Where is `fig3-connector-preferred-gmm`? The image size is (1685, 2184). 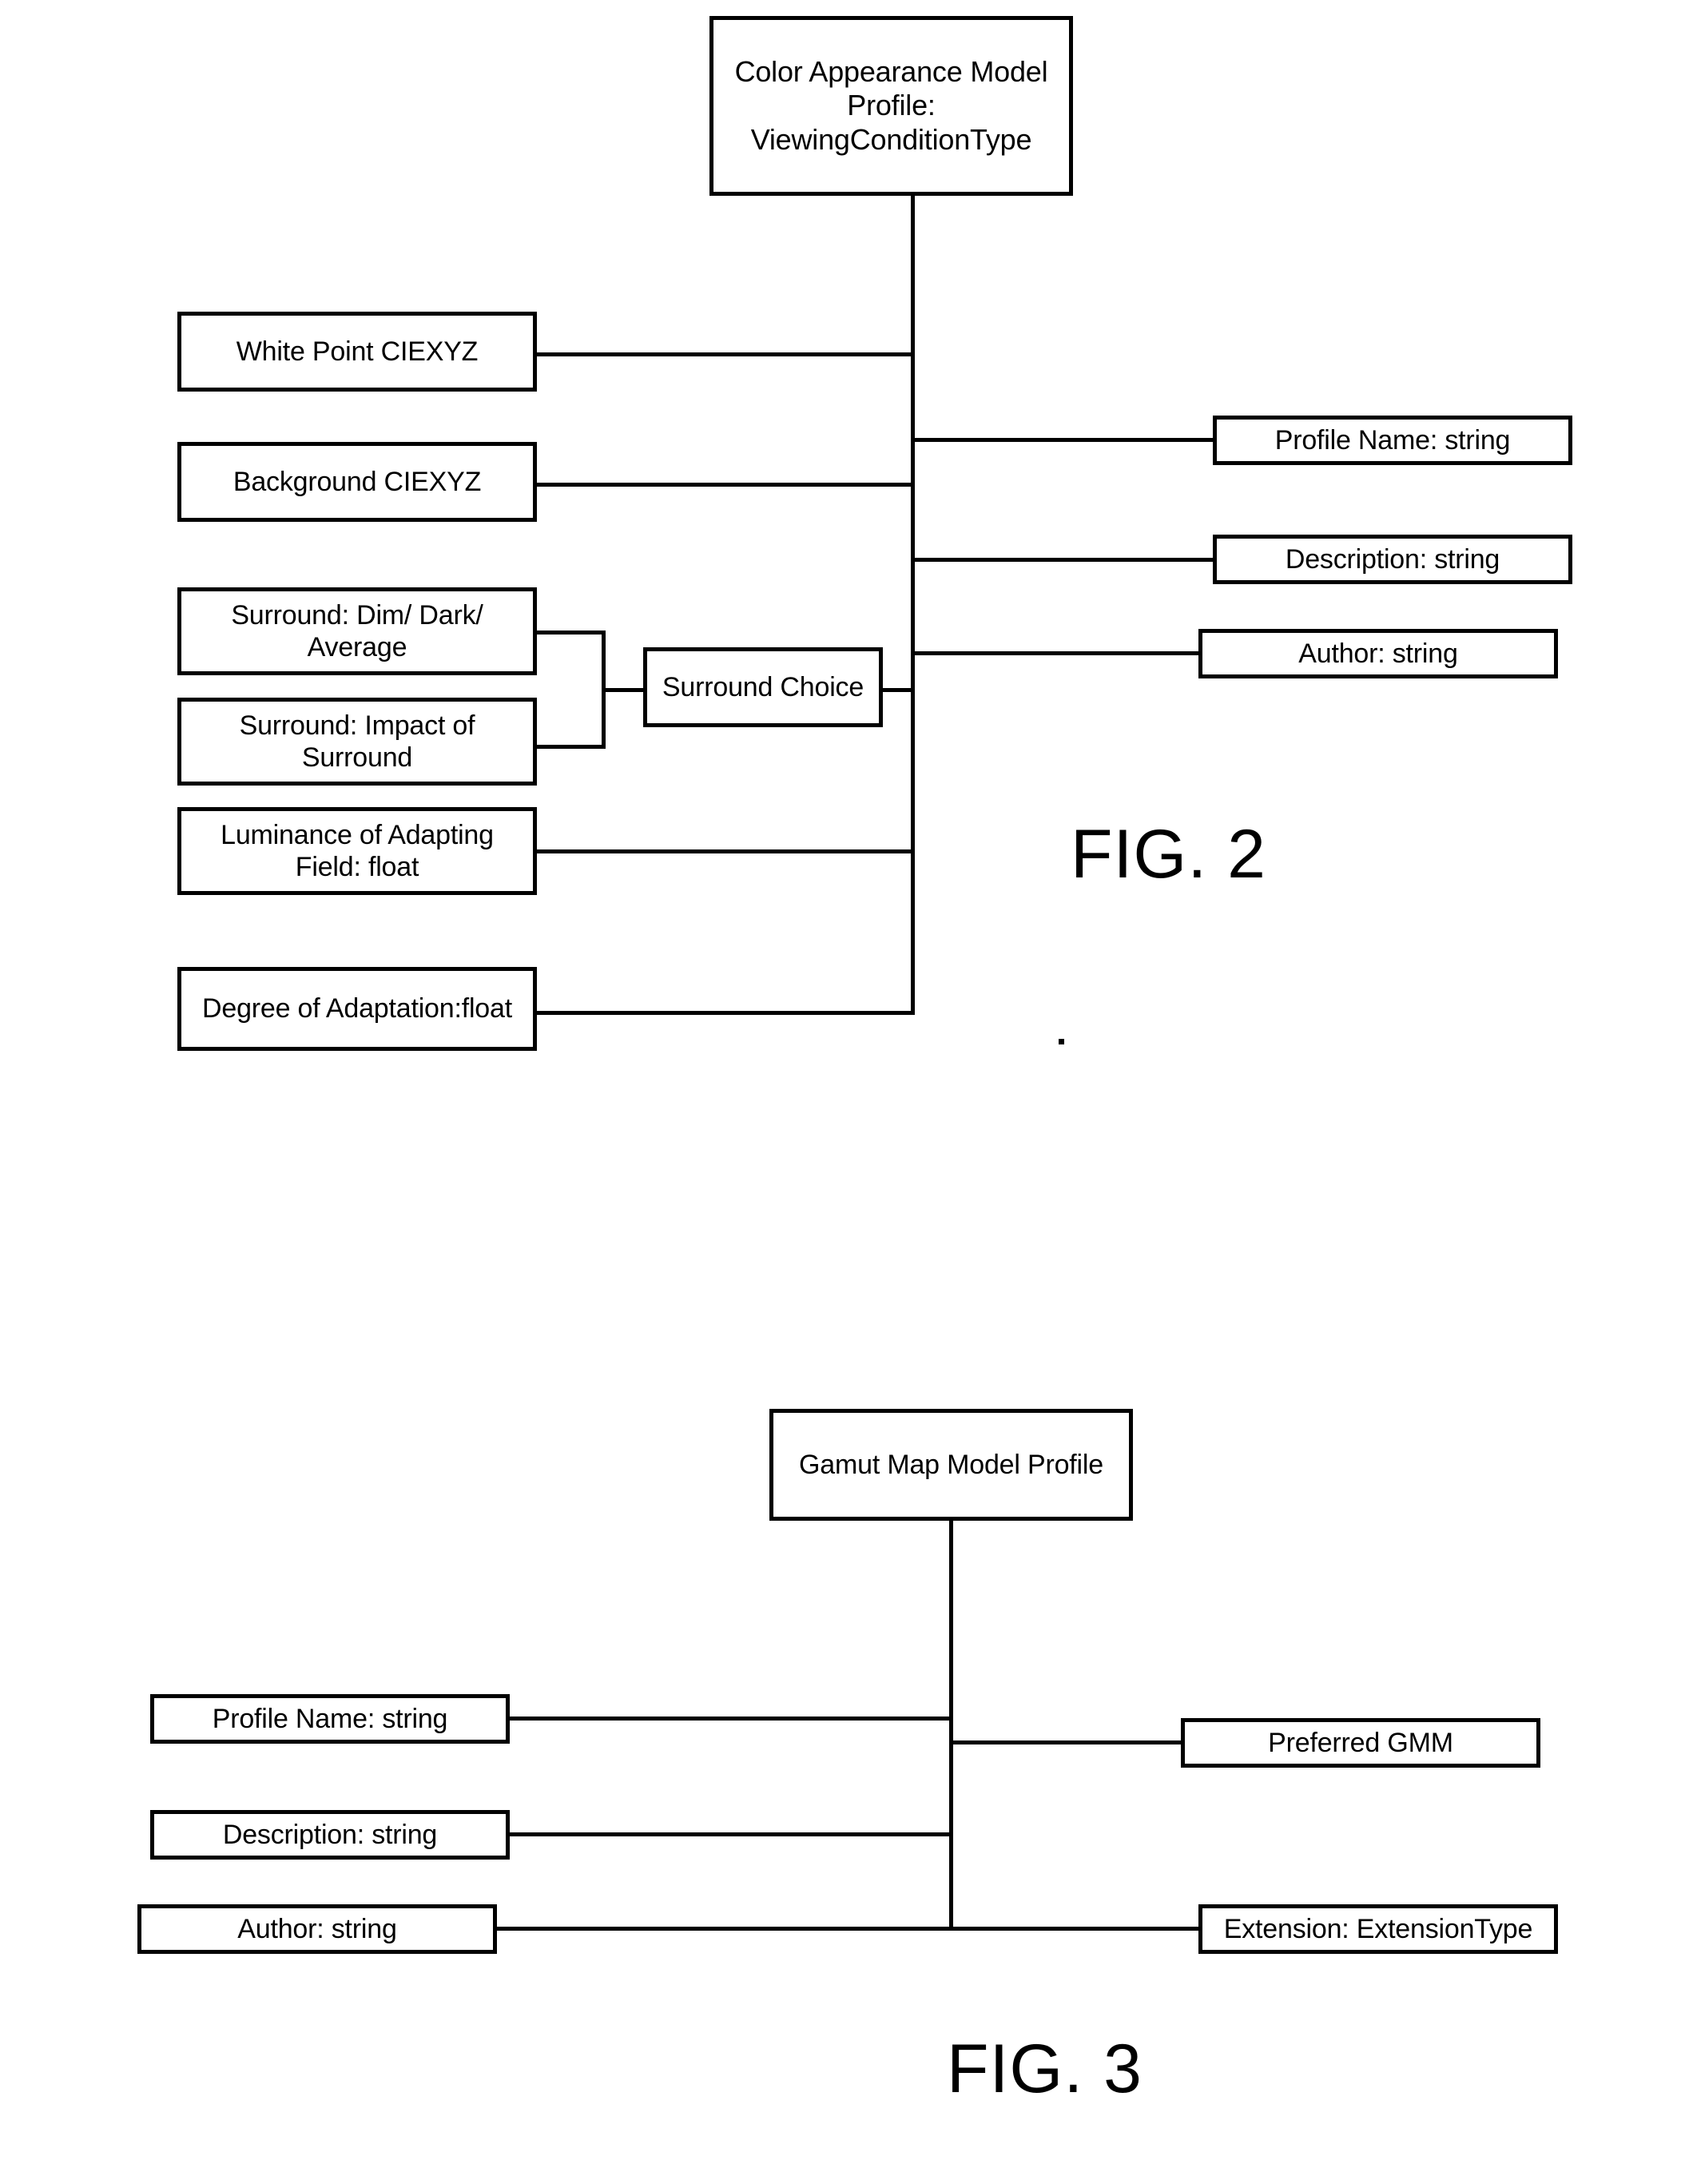
fig3-connector-preferred-gmm is located at coordinates (1066, 1742).